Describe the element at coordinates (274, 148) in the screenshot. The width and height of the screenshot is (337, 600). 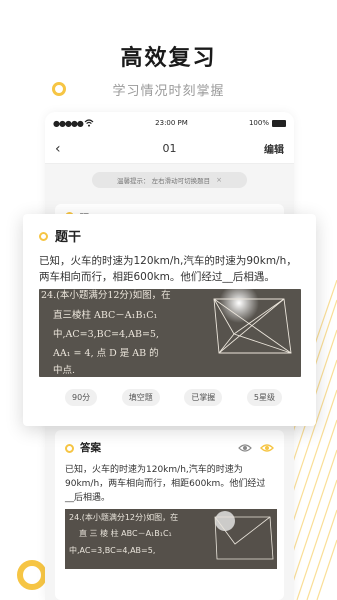
I see `edit-button: 编辑` at that location.